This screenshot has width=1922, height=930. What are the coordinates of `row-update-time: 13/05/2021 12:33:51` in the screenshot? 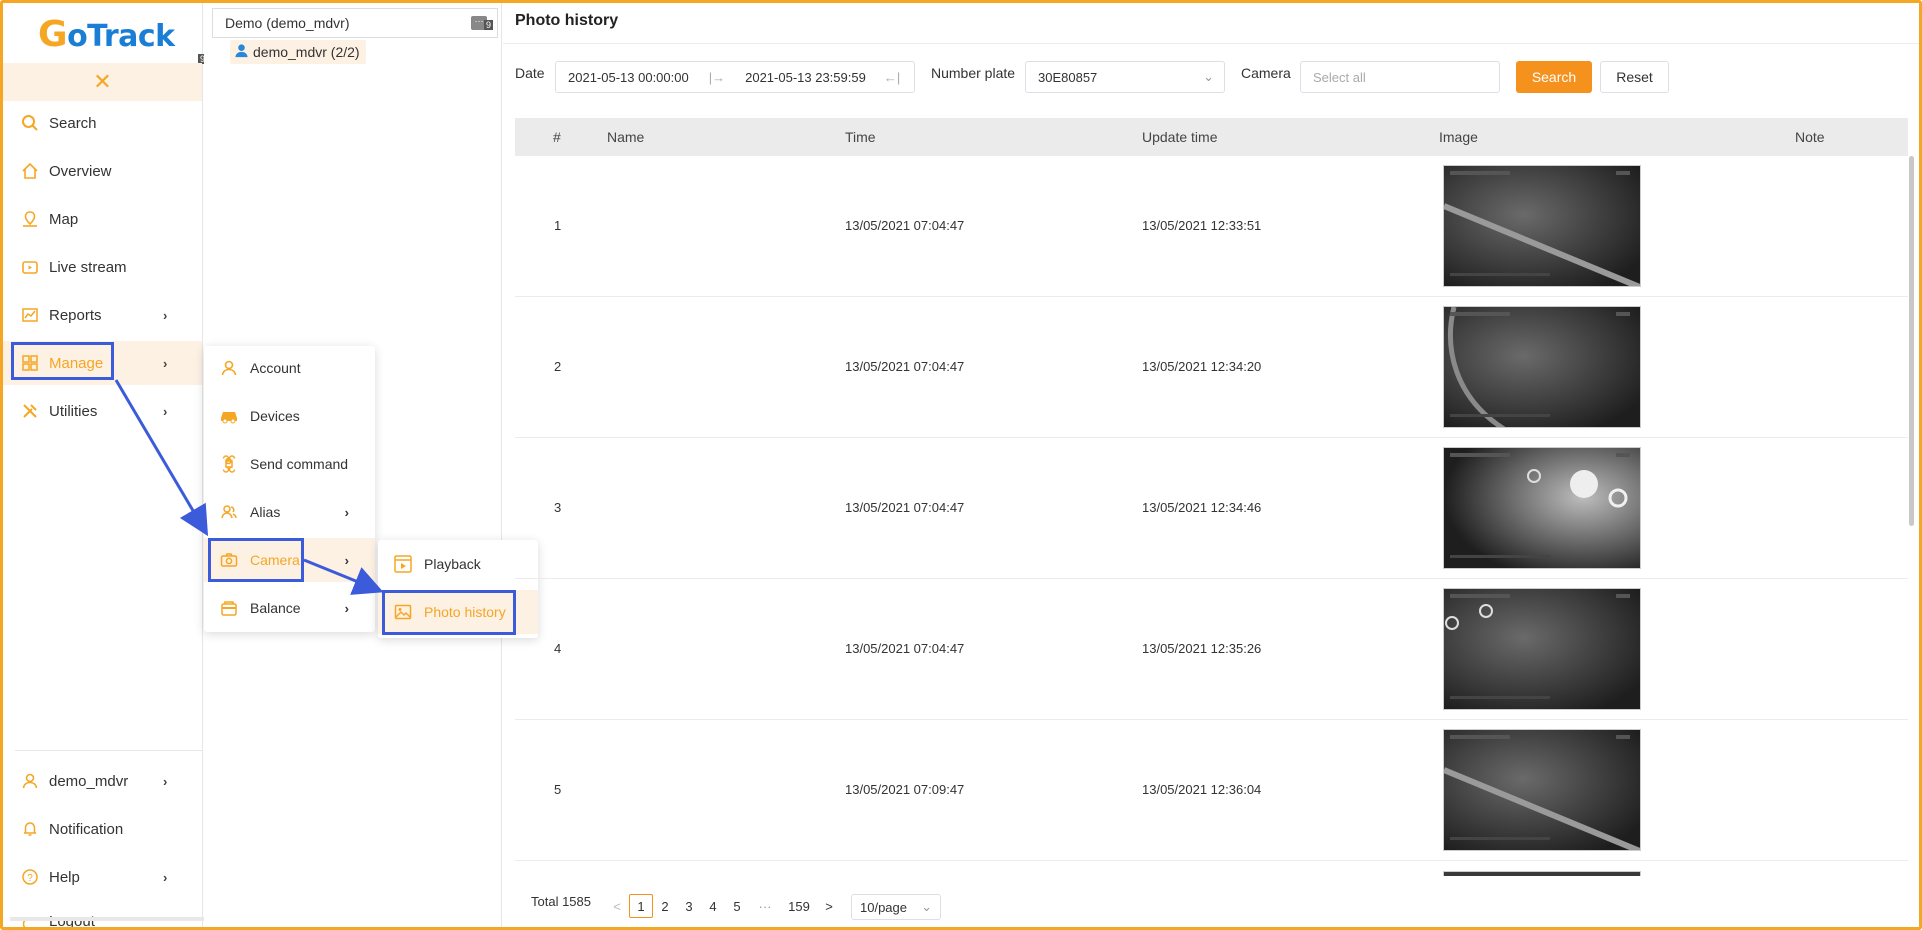 It's located at (1202, 225).